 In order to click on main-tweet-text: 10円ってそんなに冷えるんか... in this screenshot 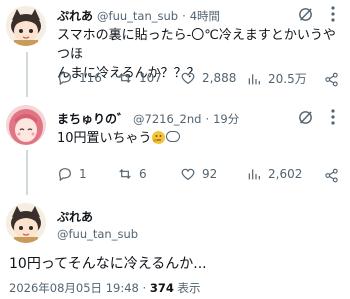, I will do `click(108, 264)`.